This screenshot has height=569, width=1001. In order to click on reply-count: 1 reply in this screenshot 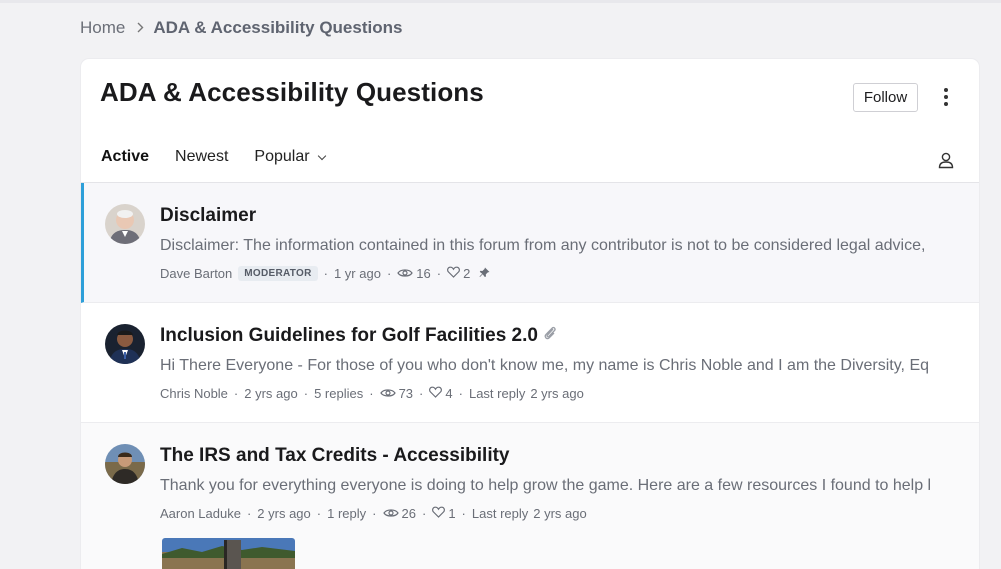, I will do `click(347, 513)`.